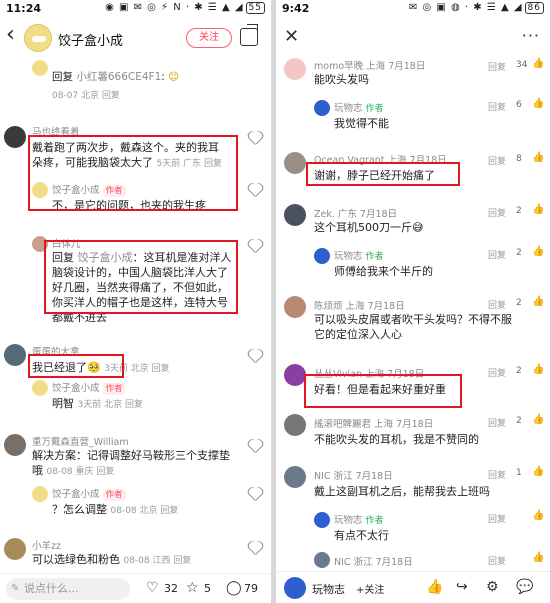 Image resolution: width=550 pixels, height=603 pixels. Describe the element at coordinates (524, 587) in the screenshot. I see `comment-icon: 💬` at that location.